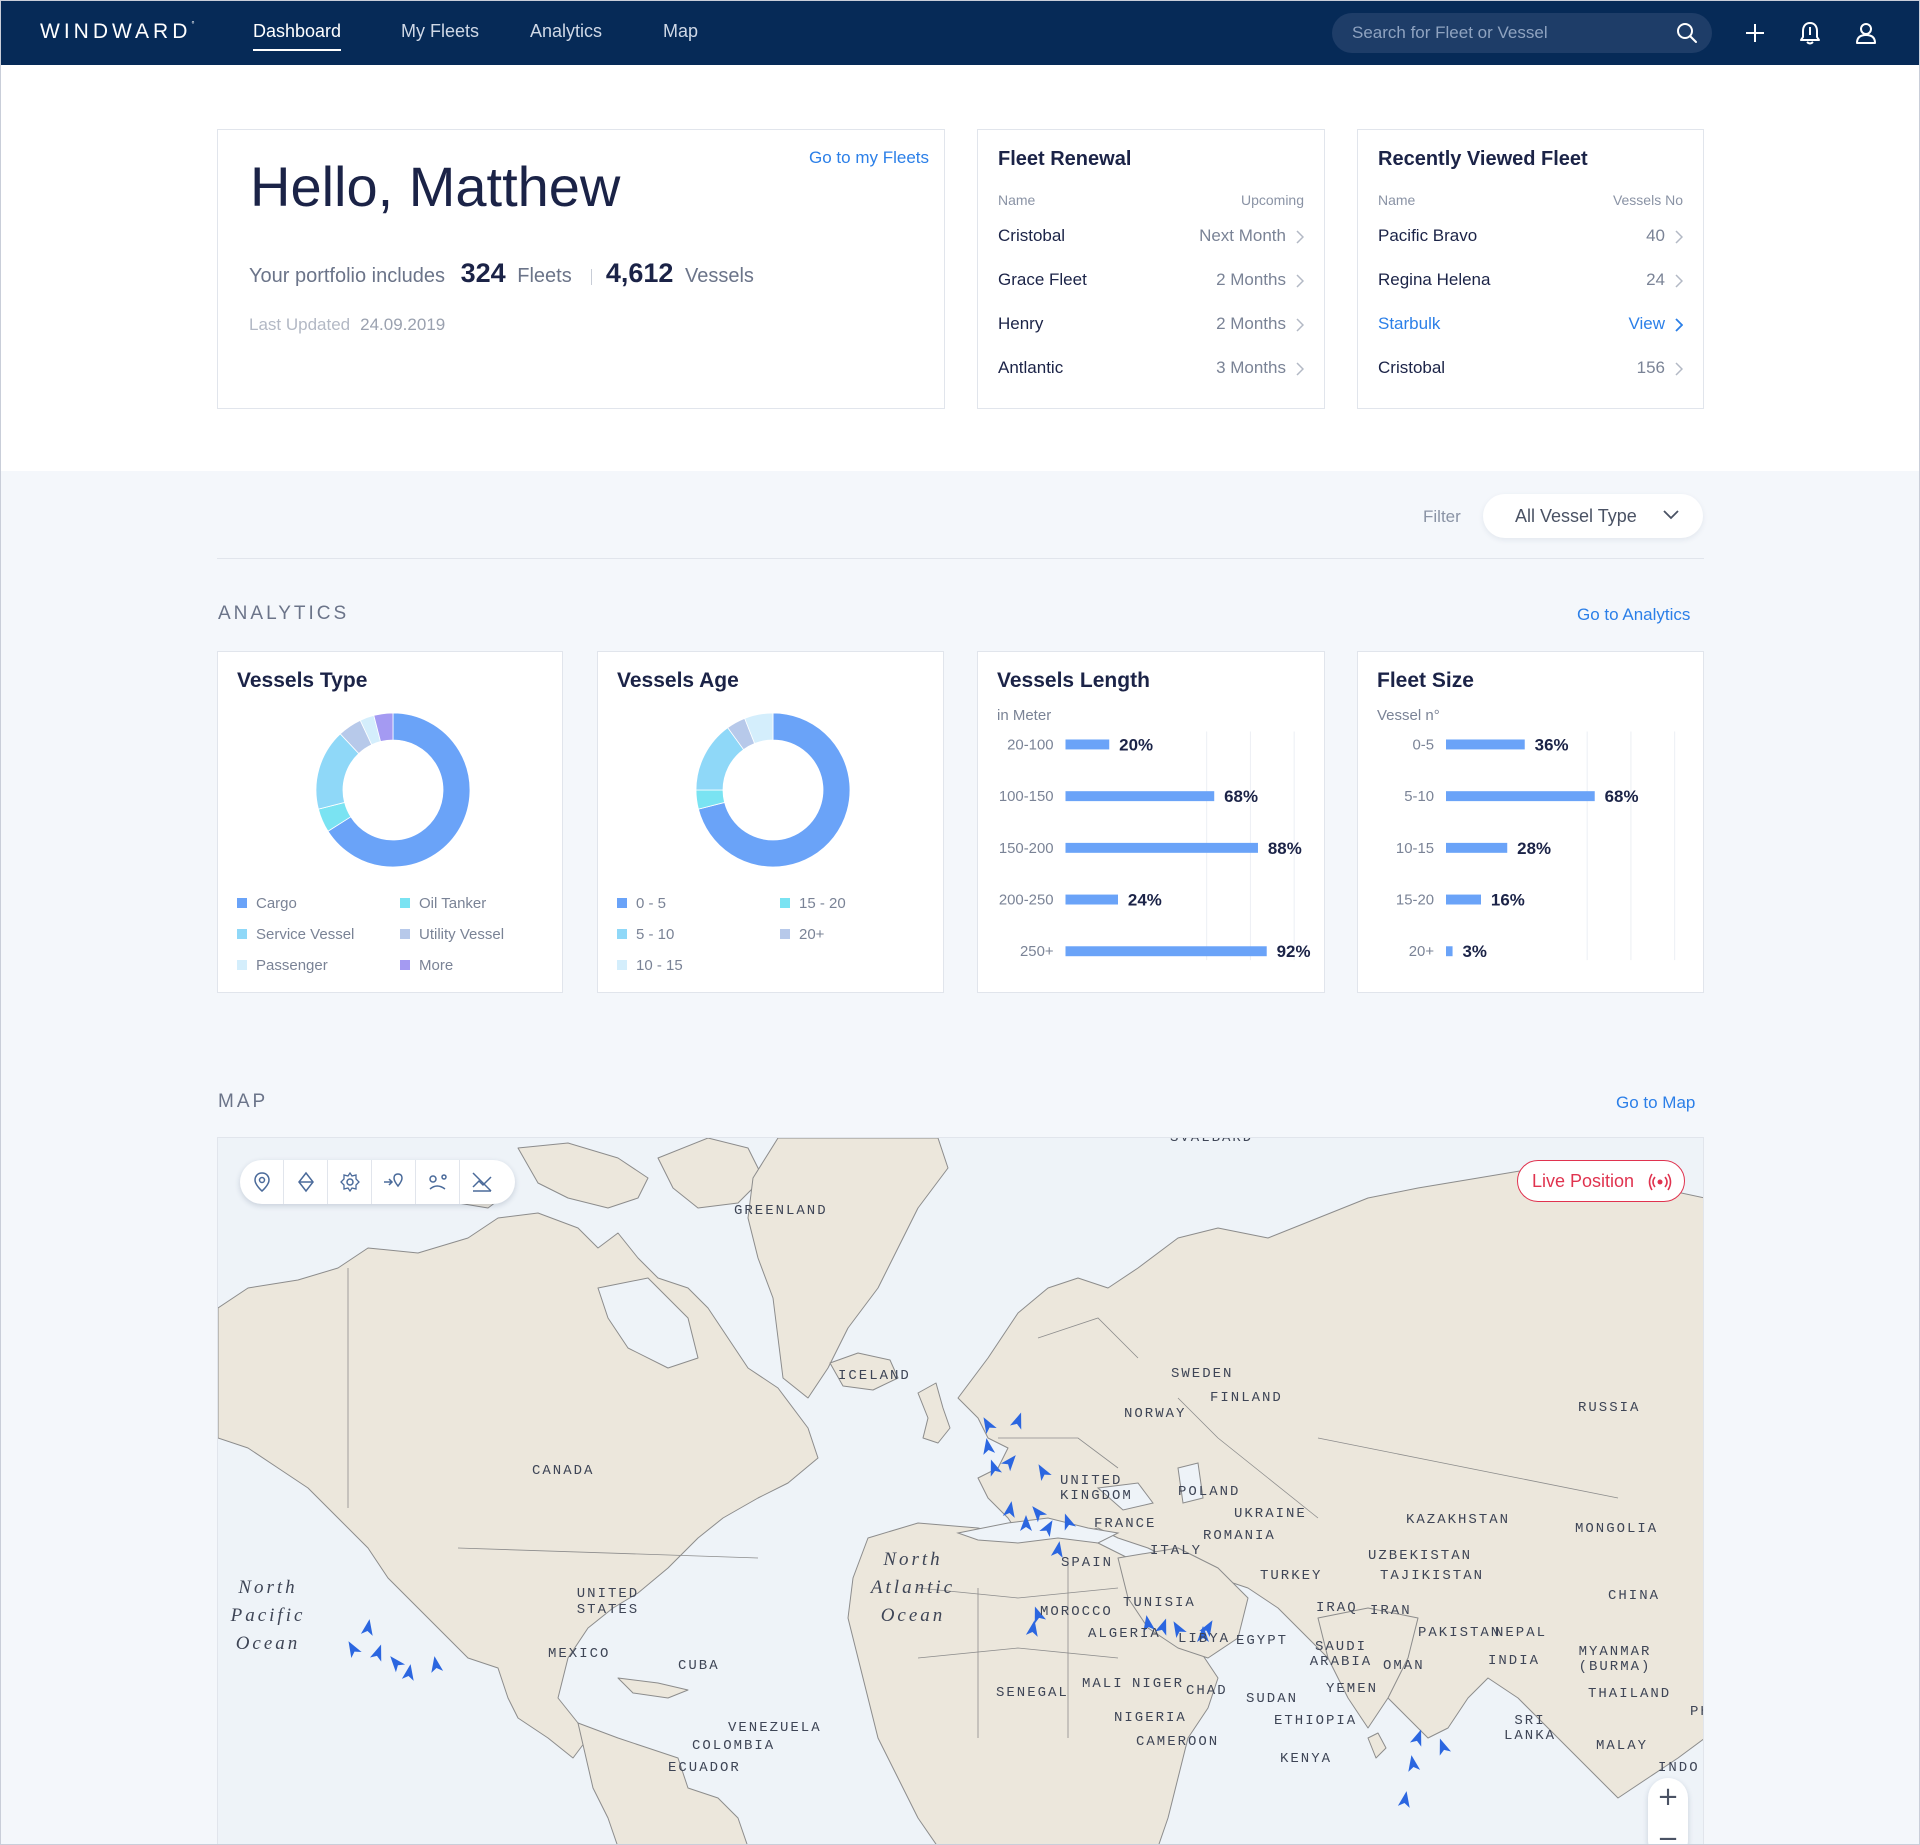  I want to click on plus-icon, so click(1755, 33).